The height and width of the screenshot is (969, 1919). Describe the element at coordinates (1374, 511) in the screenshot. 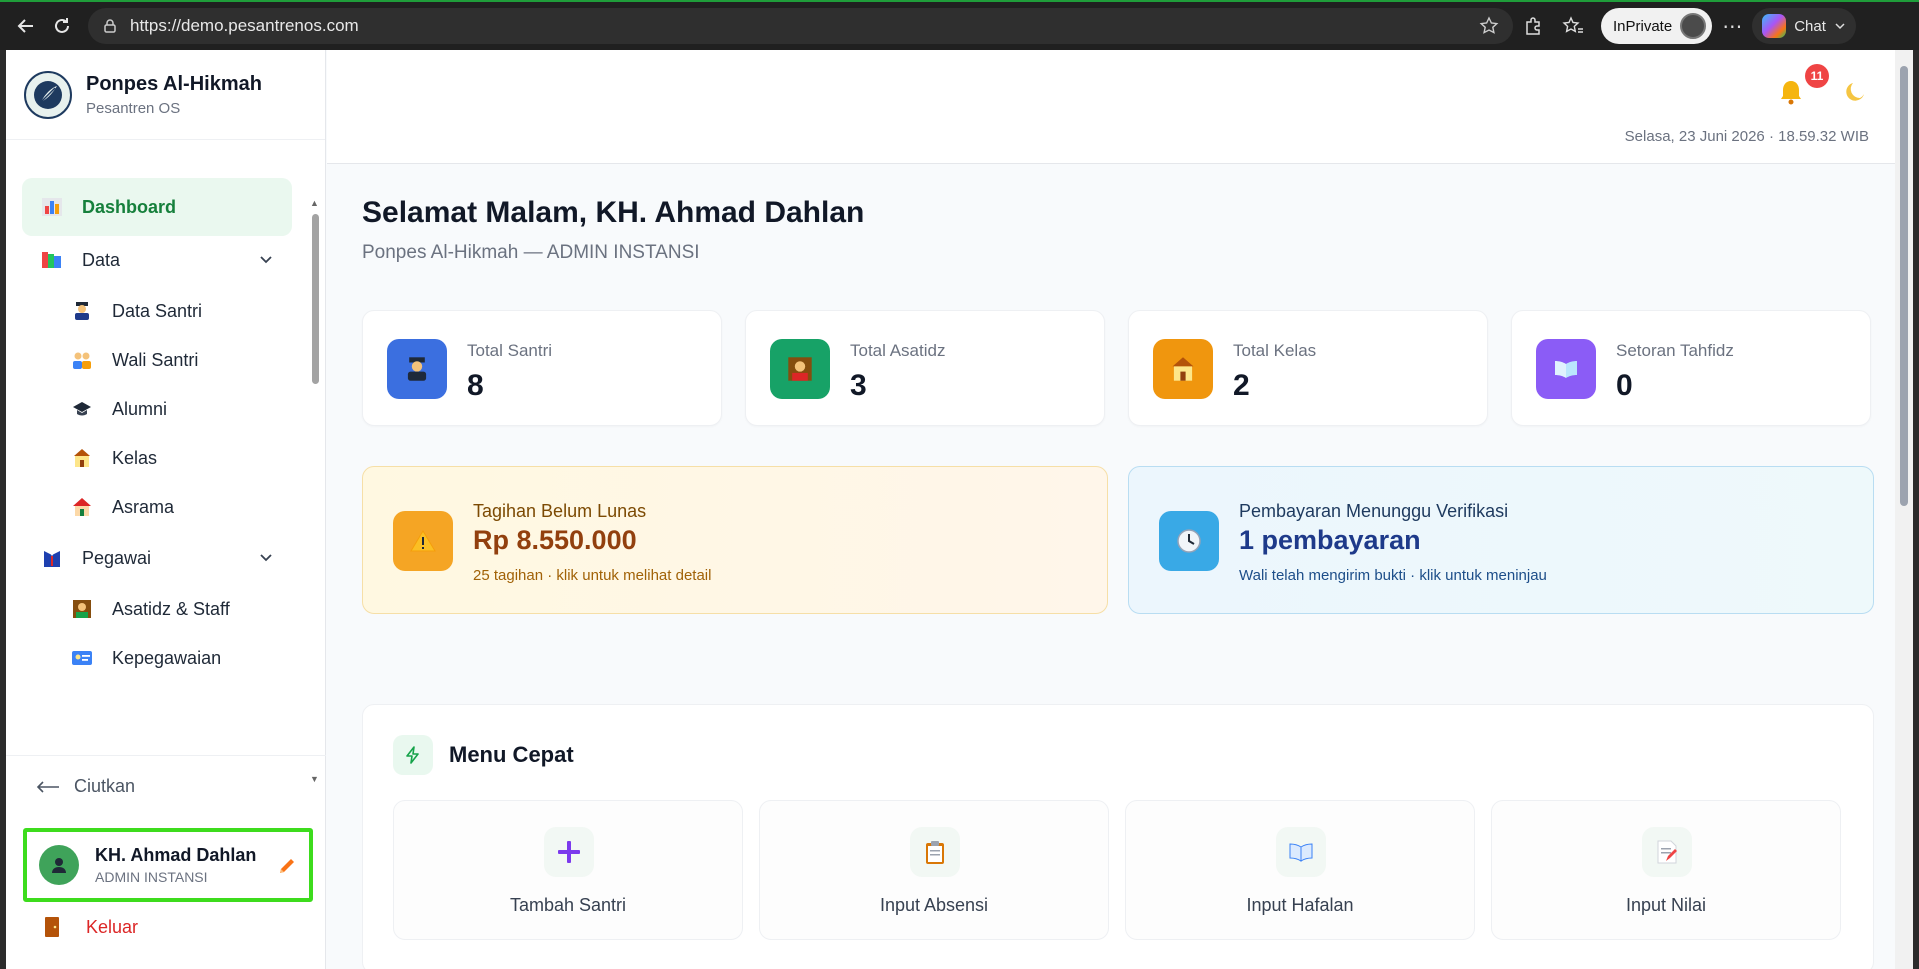

I see `alert-title: Pembayaran Menunggu Verifikasi` at that location.